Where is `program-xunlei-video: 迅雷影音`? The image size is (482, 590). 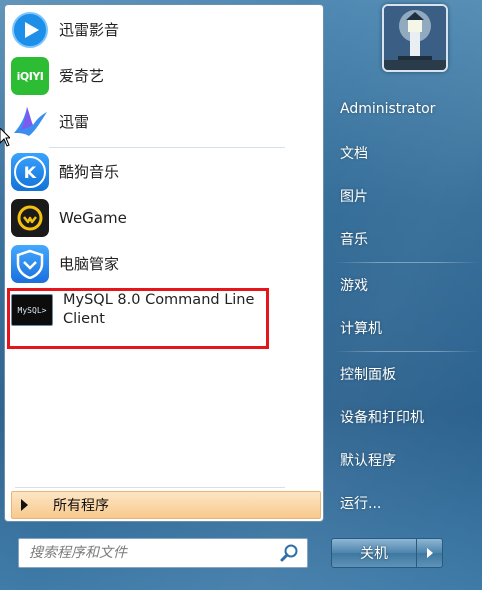
program-xunlei-video: 迅雷影音 is located at coordinates (164, 30).